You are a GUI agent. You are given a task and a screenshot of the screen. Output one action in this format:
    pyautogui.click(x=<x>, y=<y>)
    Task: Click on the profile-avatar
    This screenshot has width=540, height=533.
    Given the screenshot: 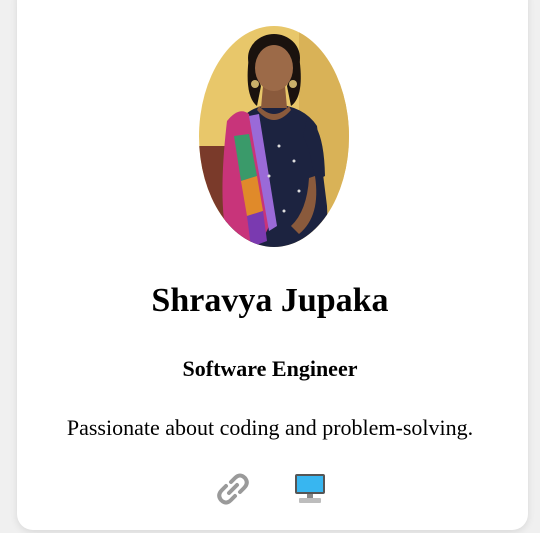 What is the action you would take?
    pyautogui.click(x=274, y=136)
    